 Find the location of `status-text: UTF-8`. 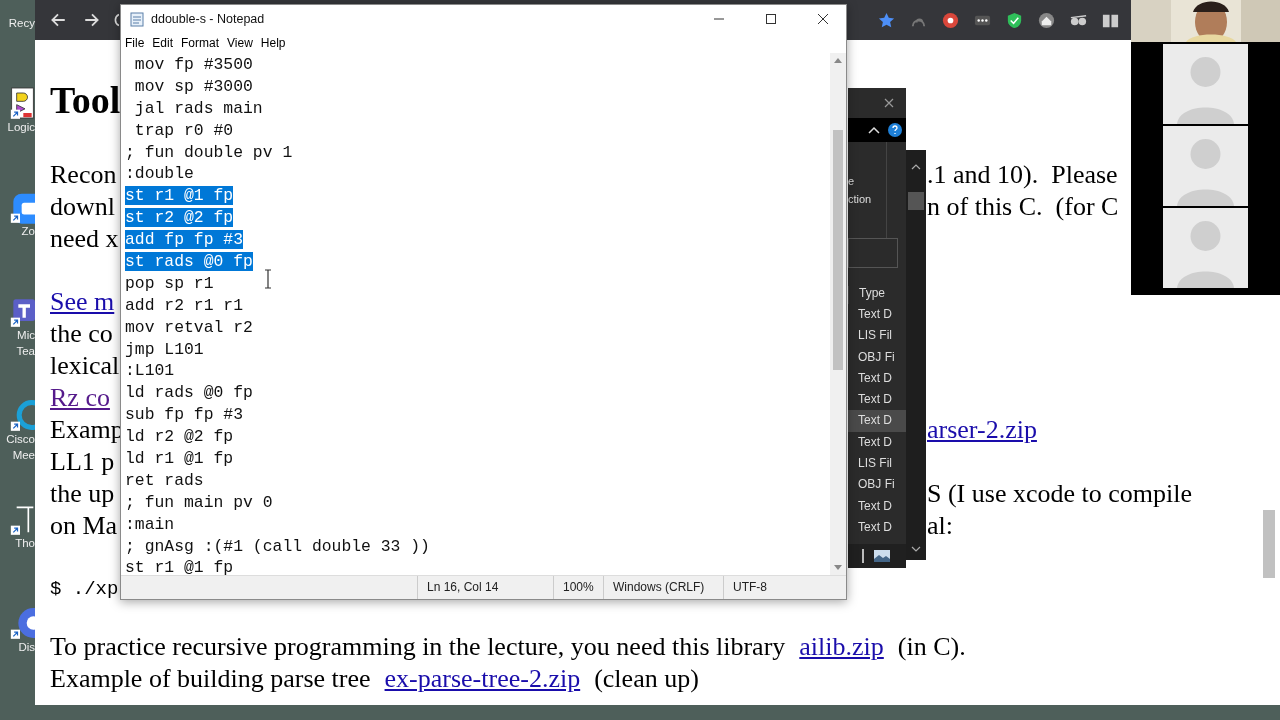

status-text: UTF-8 is located at coordinates (784, 587).